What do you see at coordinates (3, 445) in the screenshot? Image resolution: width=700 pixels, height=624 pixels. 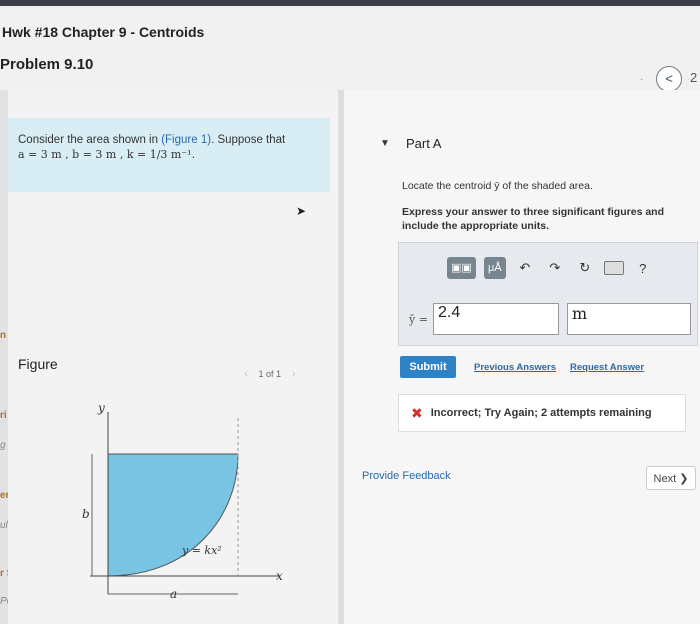 I see `cut-label: g` at bounding box center [3, 445].